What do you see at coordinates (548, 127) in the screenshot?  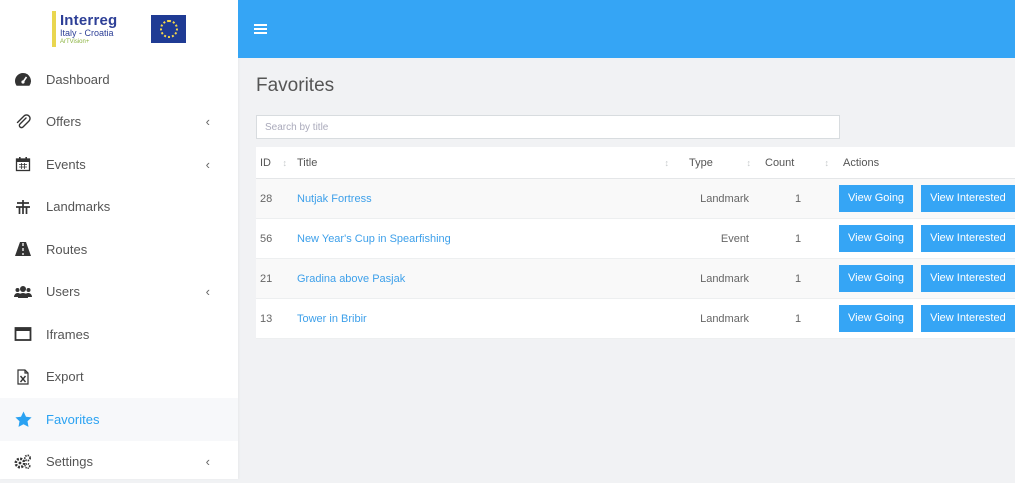 I see `search-input` at bounding box center [548, 127].